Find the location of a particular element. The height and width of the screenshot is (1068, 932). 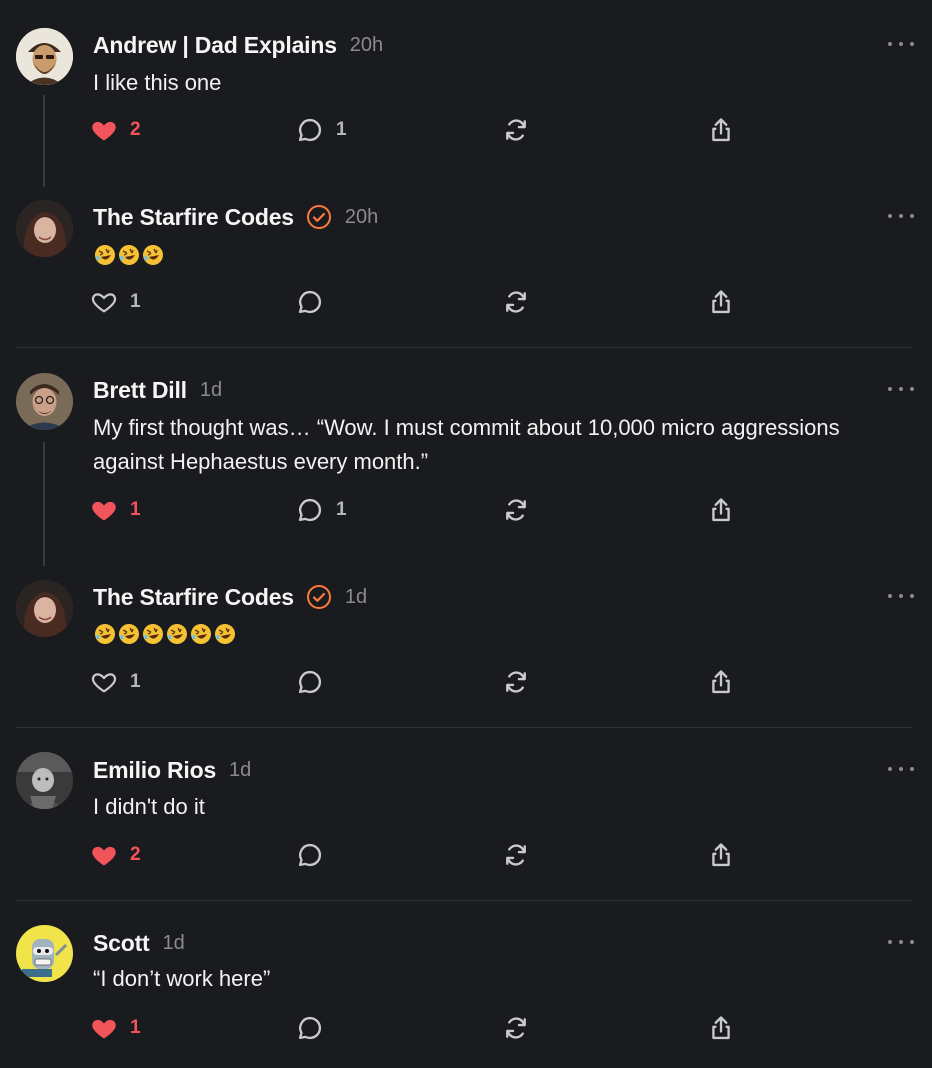

post-header: The Starfire Codes 20h is located at coordinates (235, 217).